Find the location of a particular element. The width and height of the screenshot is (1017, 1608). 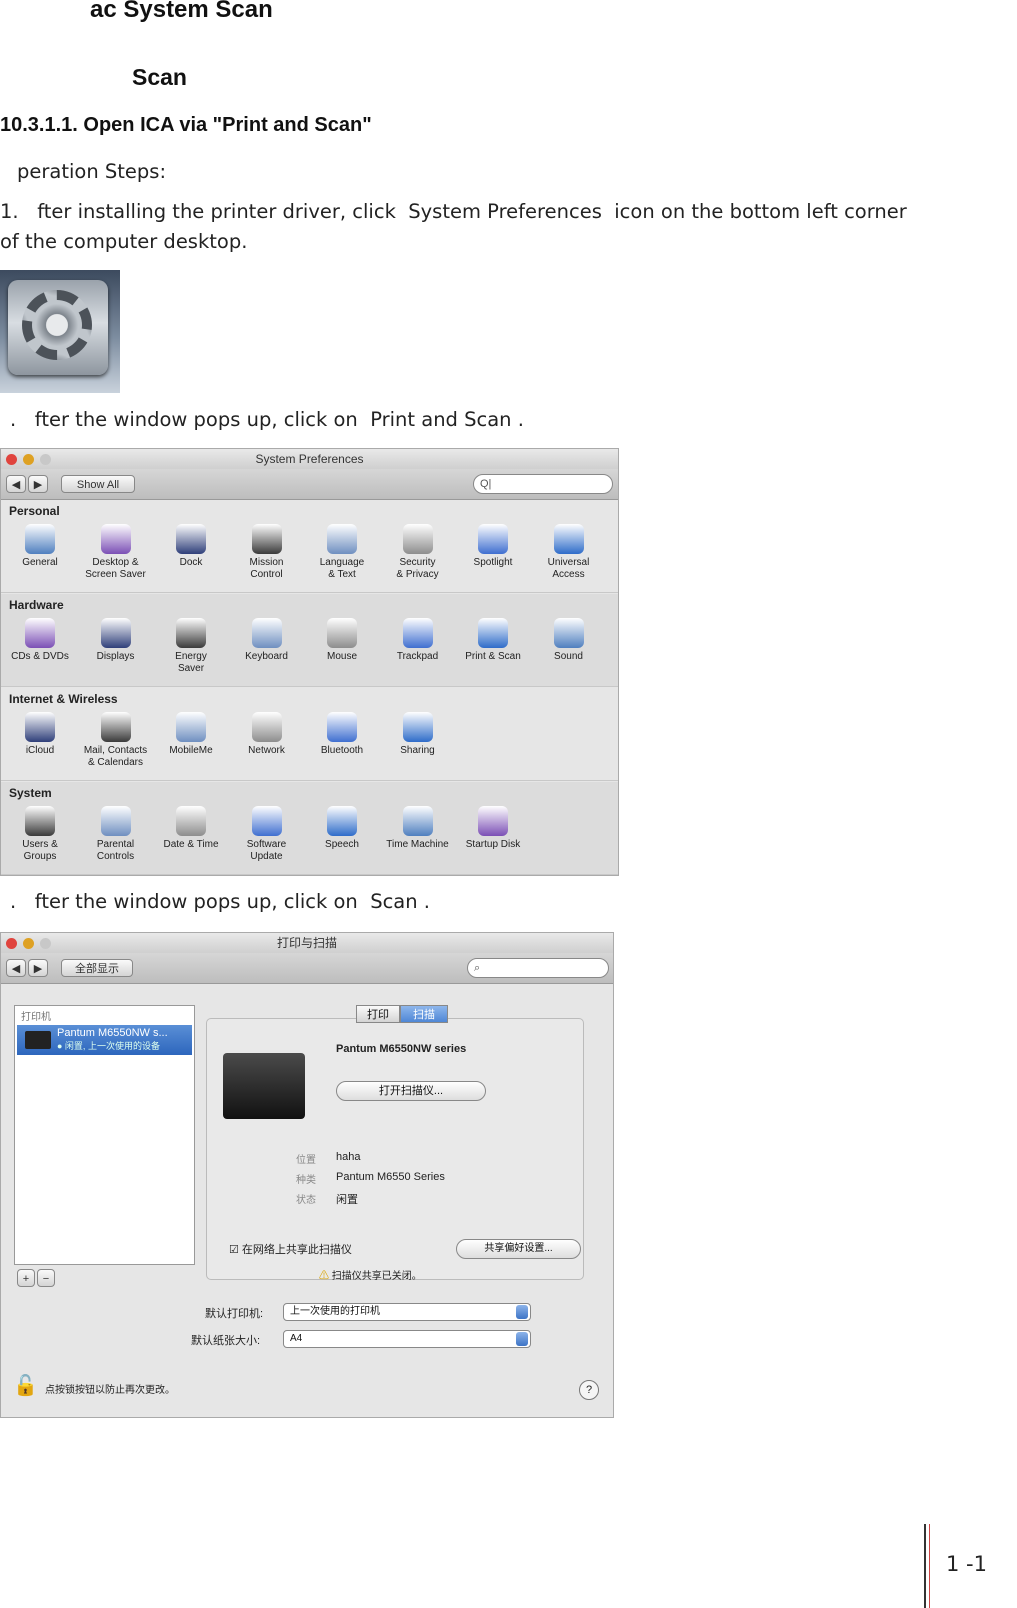

remove-printer-button: − is located at coordinates (46, 1278).